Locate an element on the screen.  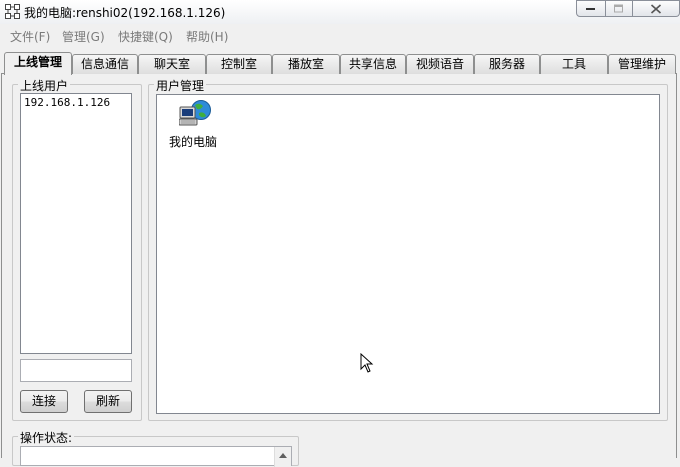
menu-help: 帮助(H) is located at coordinates (207, 36).